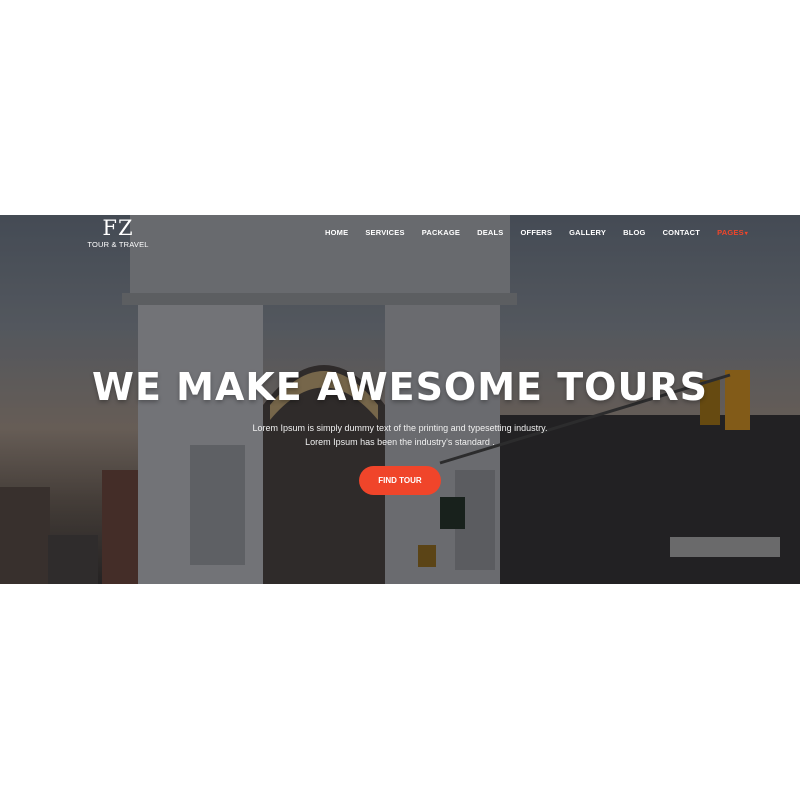 The height and width of the screenshot is (800, 800). What do you see at coordinates (384, 232) in the screenshot?
I see `nav-services: SERVICES` at bounding box center [384, 232].